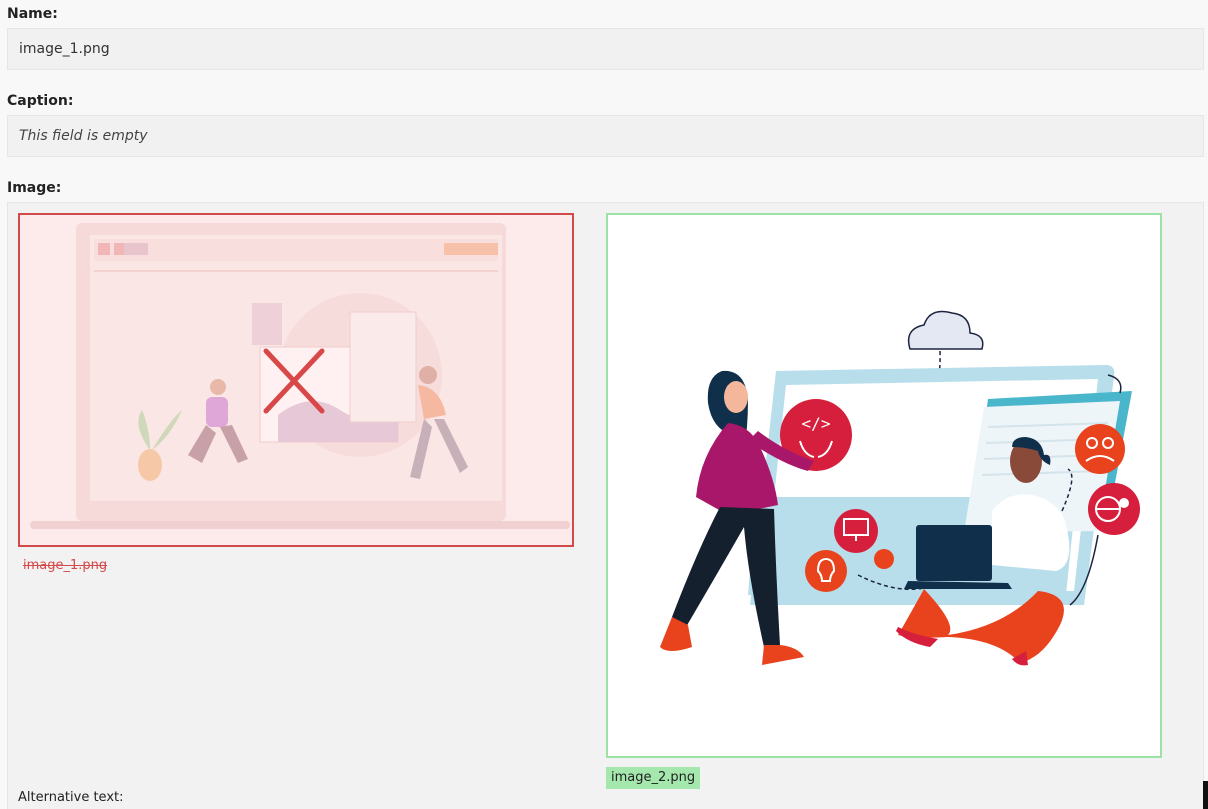 The height and width of the screenshot is (809, 1208). Describe the element at coordinates (383, 367) in the screenshot. I see `side-panel` at that location.